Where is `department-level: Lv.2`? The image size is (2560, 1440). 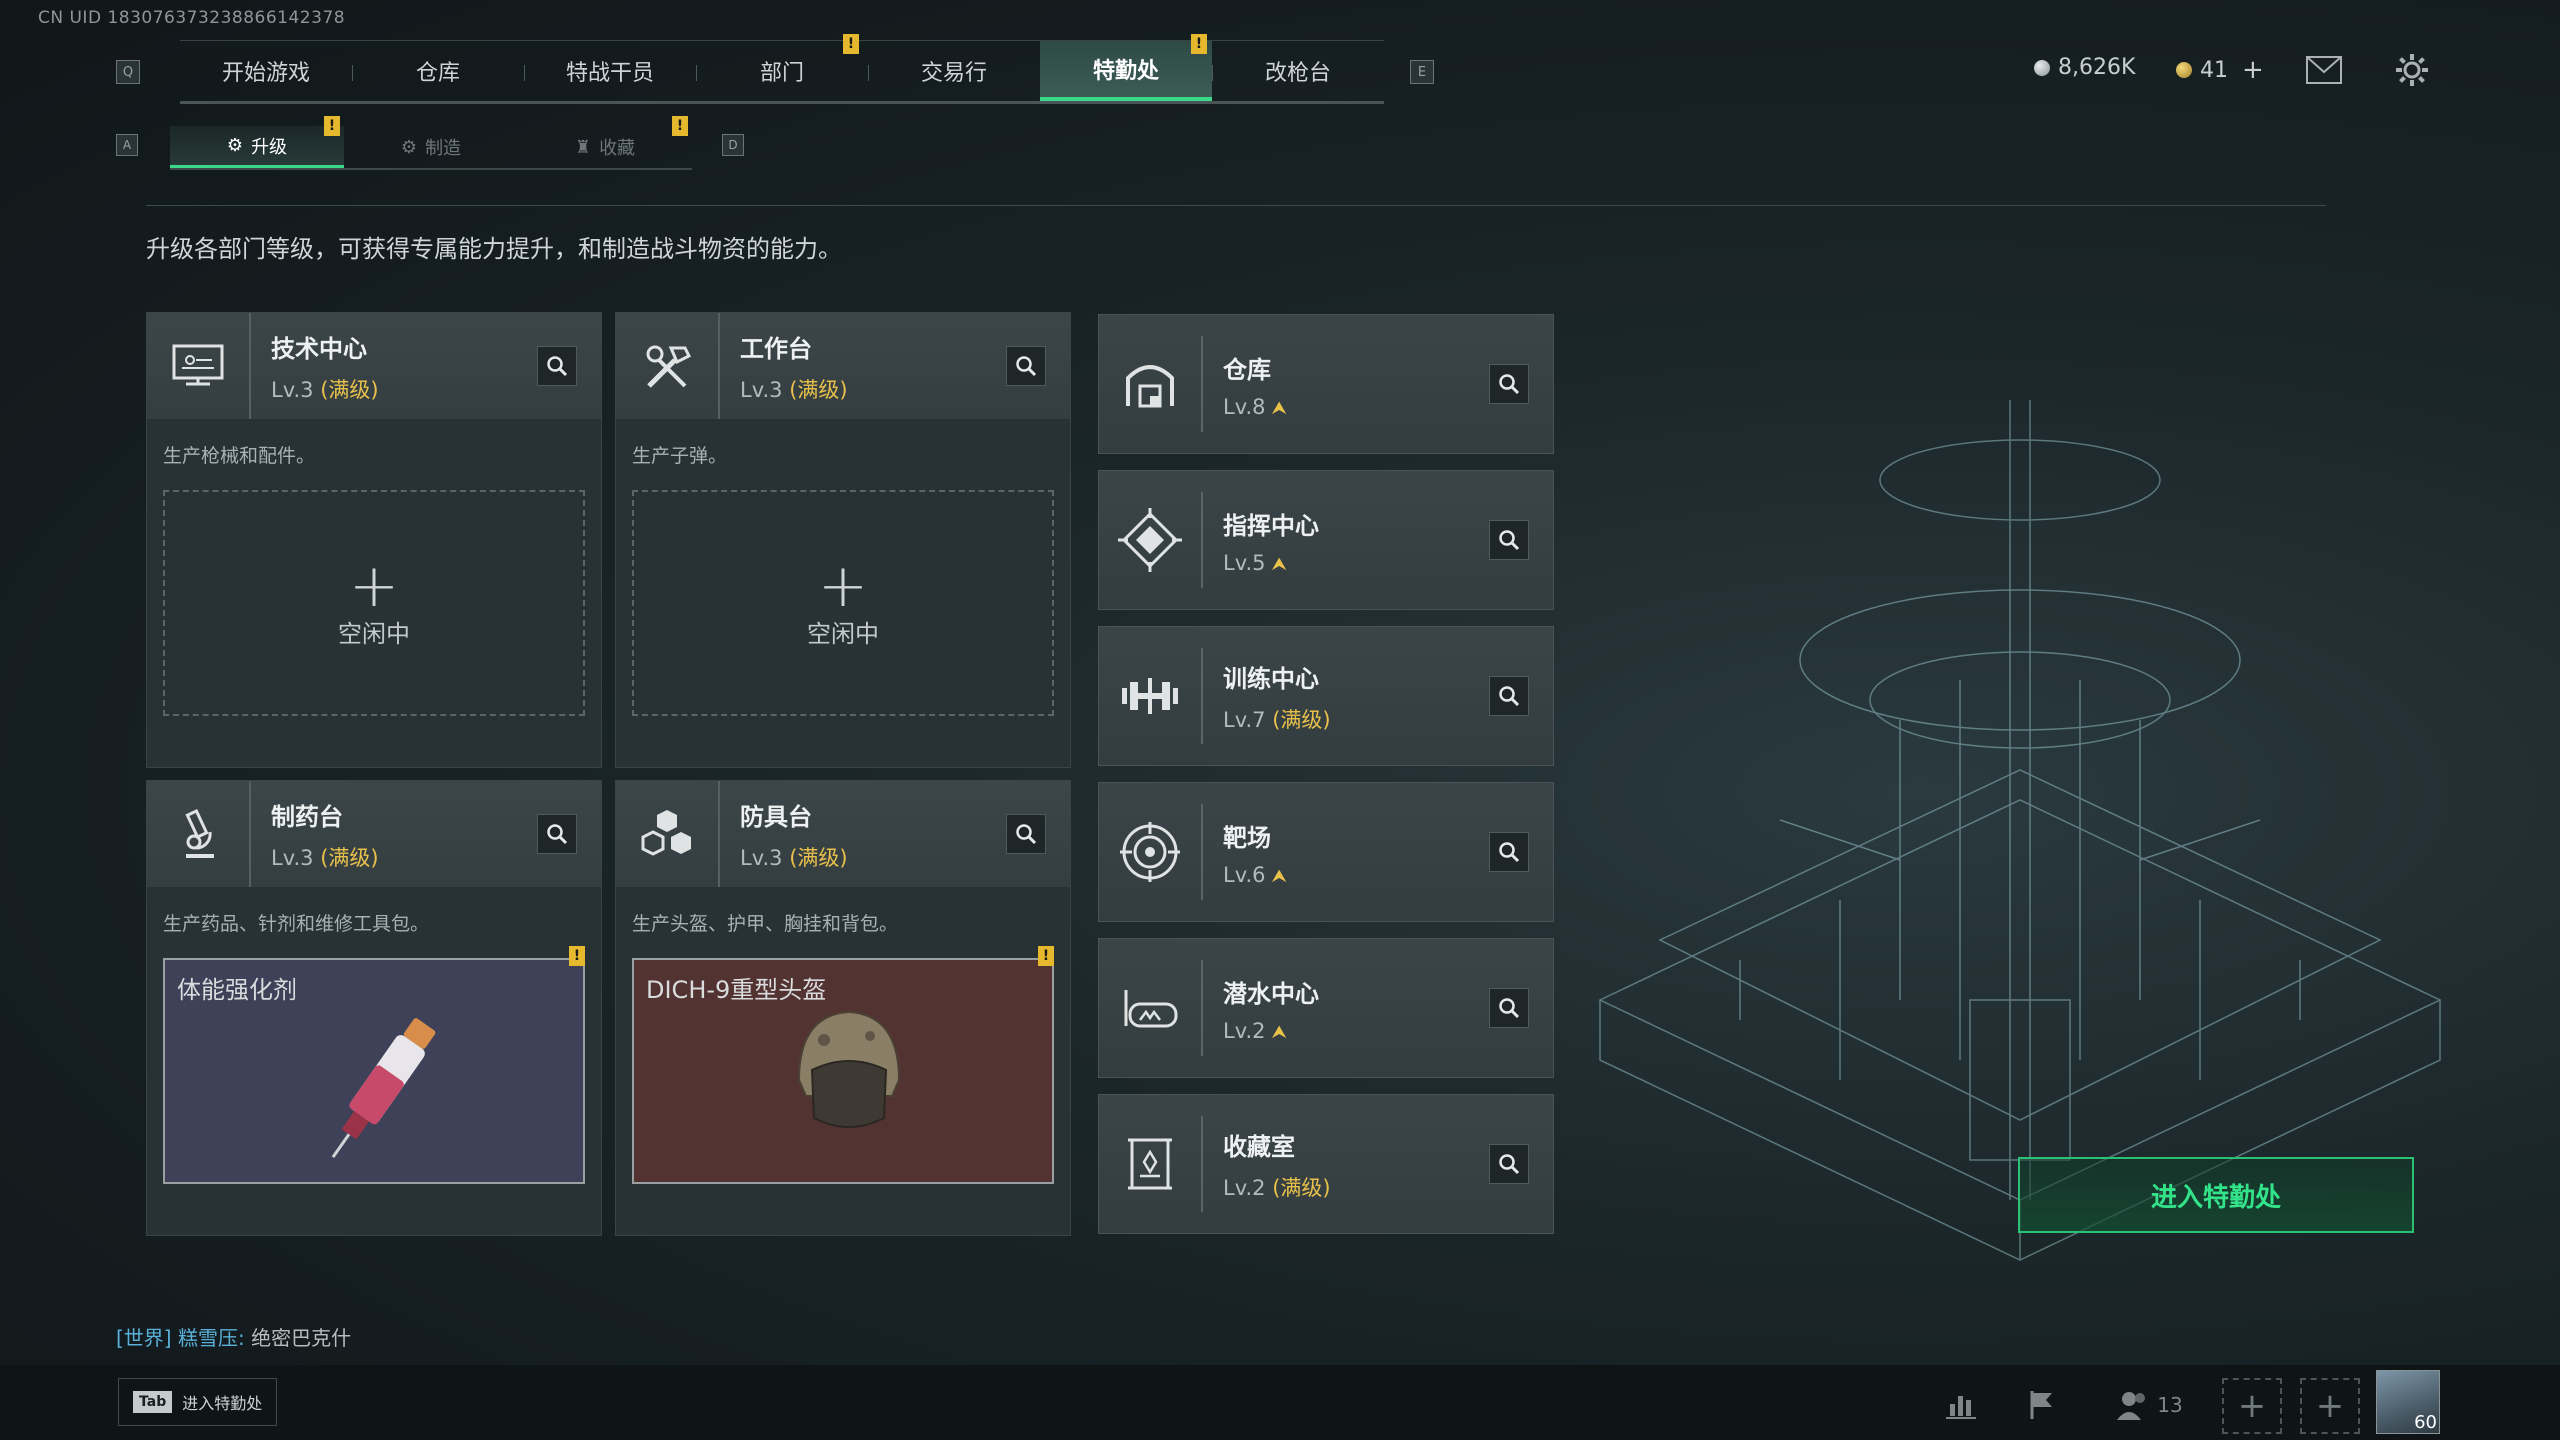 department-level: Lv.2 is located at coordinates (1244, 1030).